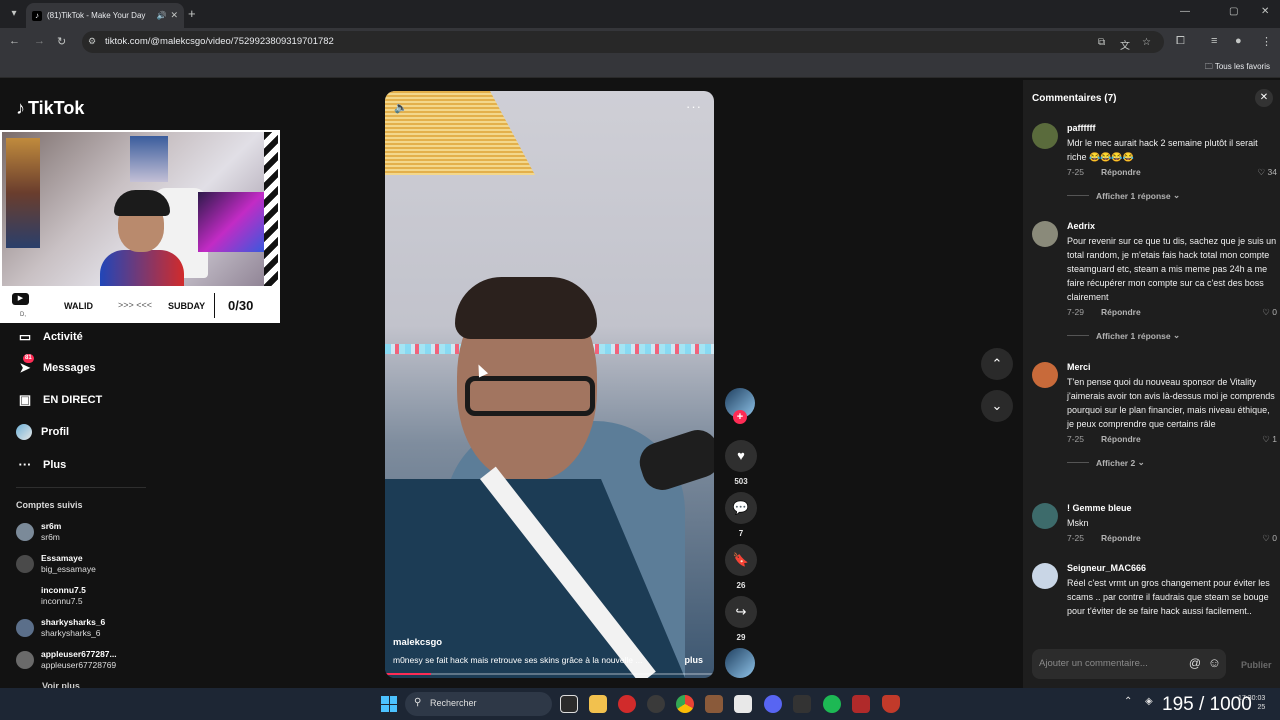 This screenshot has width=1280, height=720. What do you see at coordinates (694, 106) in the screenshot?
I see `more-options-icon: ···` at bounding box center [694, 106].